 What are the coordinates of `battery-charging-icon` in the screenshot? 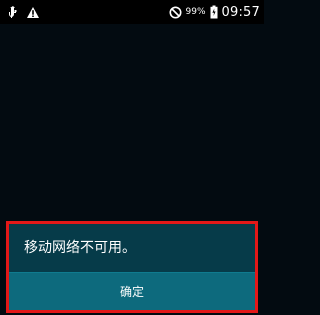 It's located at (214, 12).